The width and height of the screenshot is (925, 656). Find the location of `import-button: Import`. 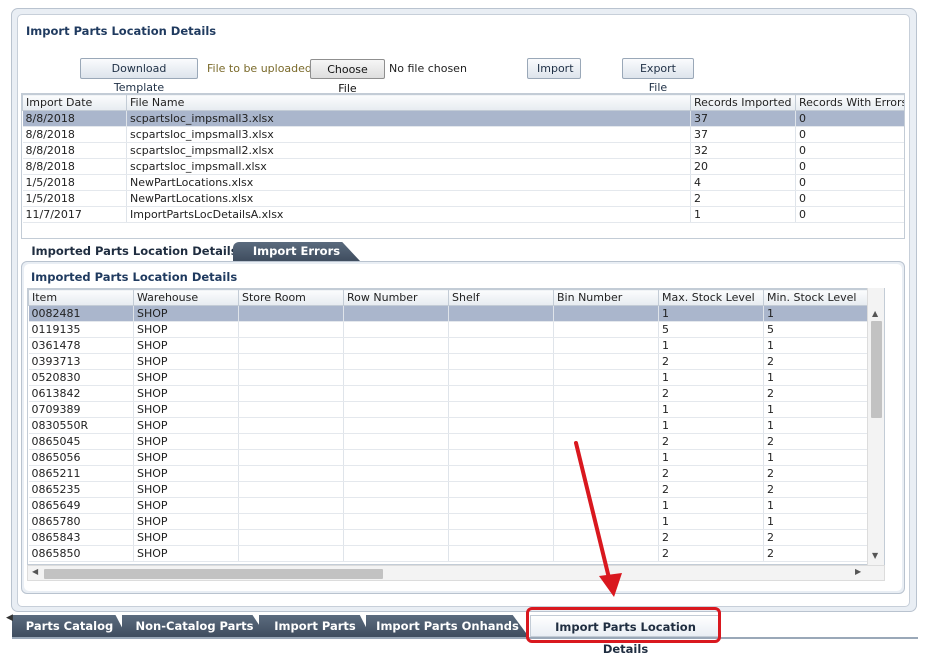

import-button: Import is located at coordinates (554, 68).